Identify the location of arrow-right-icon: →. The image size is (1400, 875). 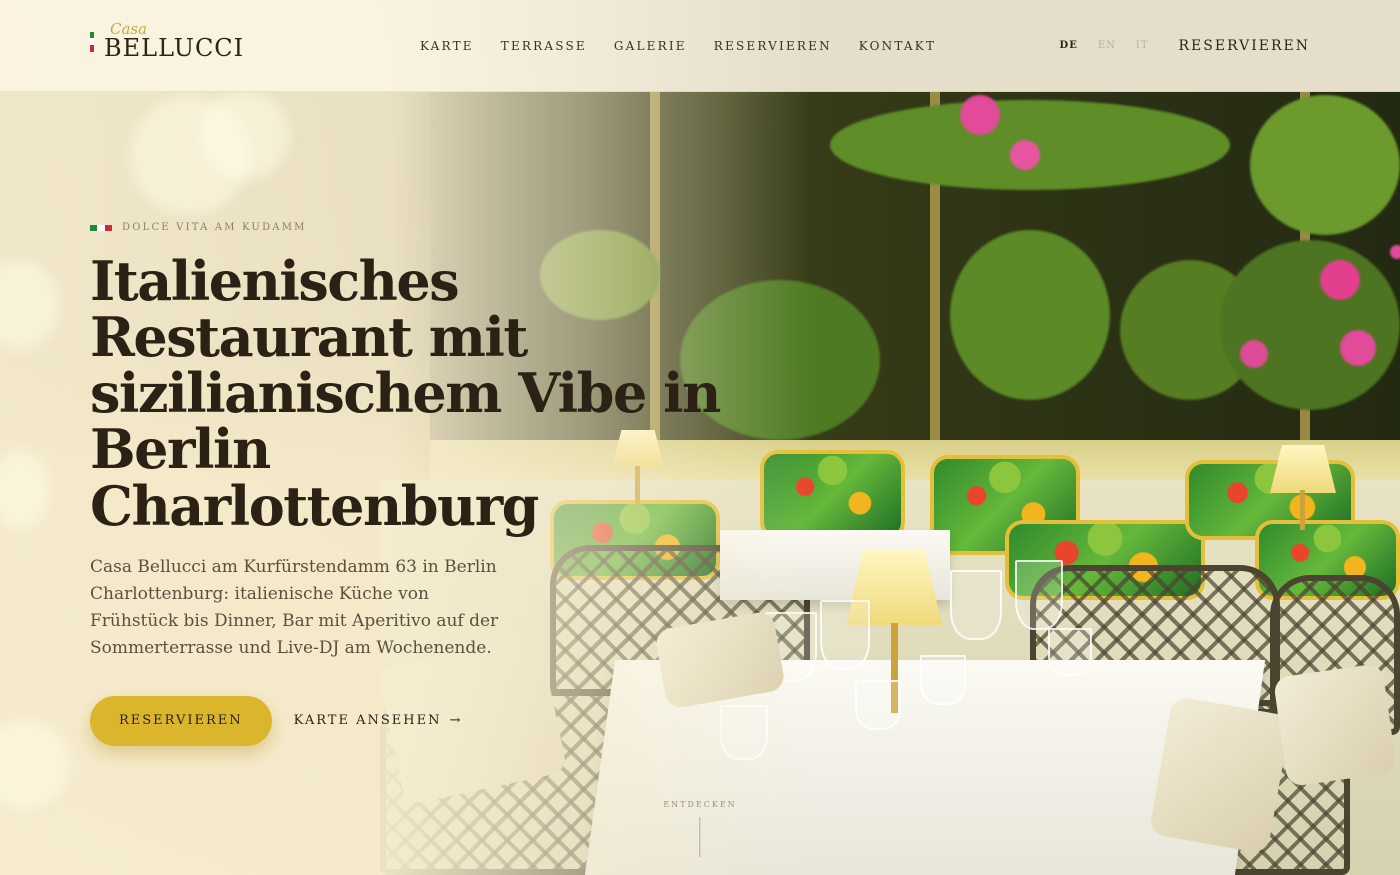
(456, 721).